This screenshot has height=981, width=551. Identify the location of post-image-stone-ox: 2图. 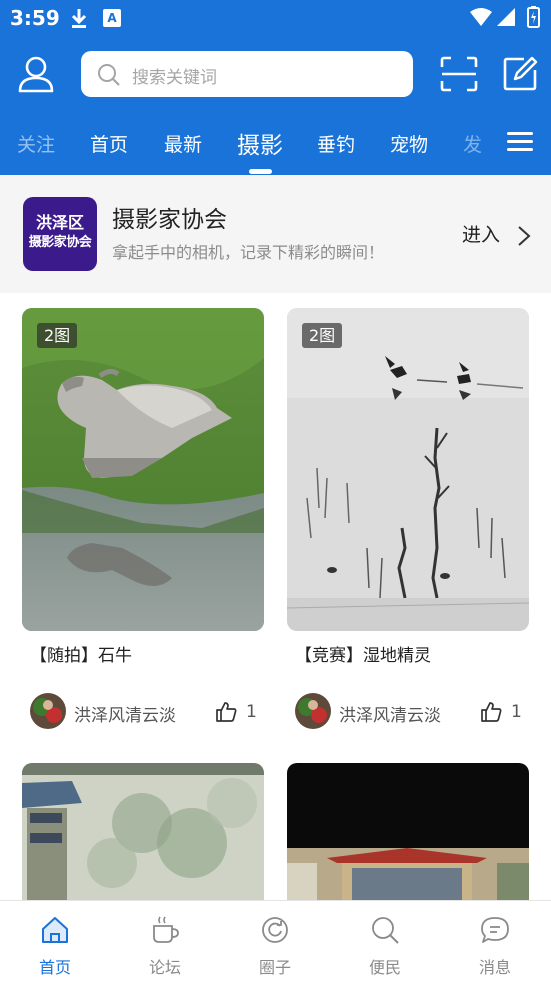
(143, 469).